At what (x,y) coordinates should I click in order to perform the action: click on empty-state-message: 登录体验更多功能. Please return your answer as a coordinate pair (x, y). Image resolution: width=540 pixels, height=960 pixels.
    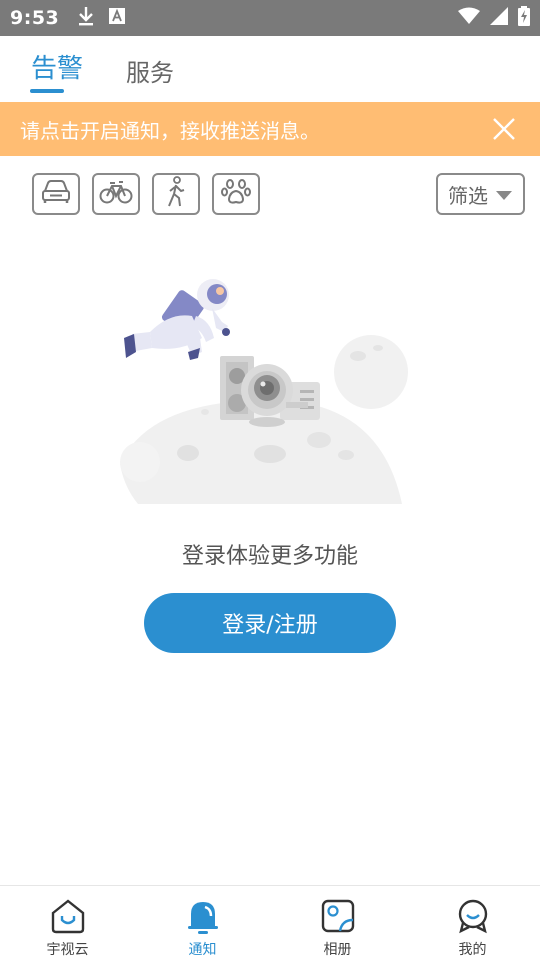
    Looking at the image, I should click on (269, 556).